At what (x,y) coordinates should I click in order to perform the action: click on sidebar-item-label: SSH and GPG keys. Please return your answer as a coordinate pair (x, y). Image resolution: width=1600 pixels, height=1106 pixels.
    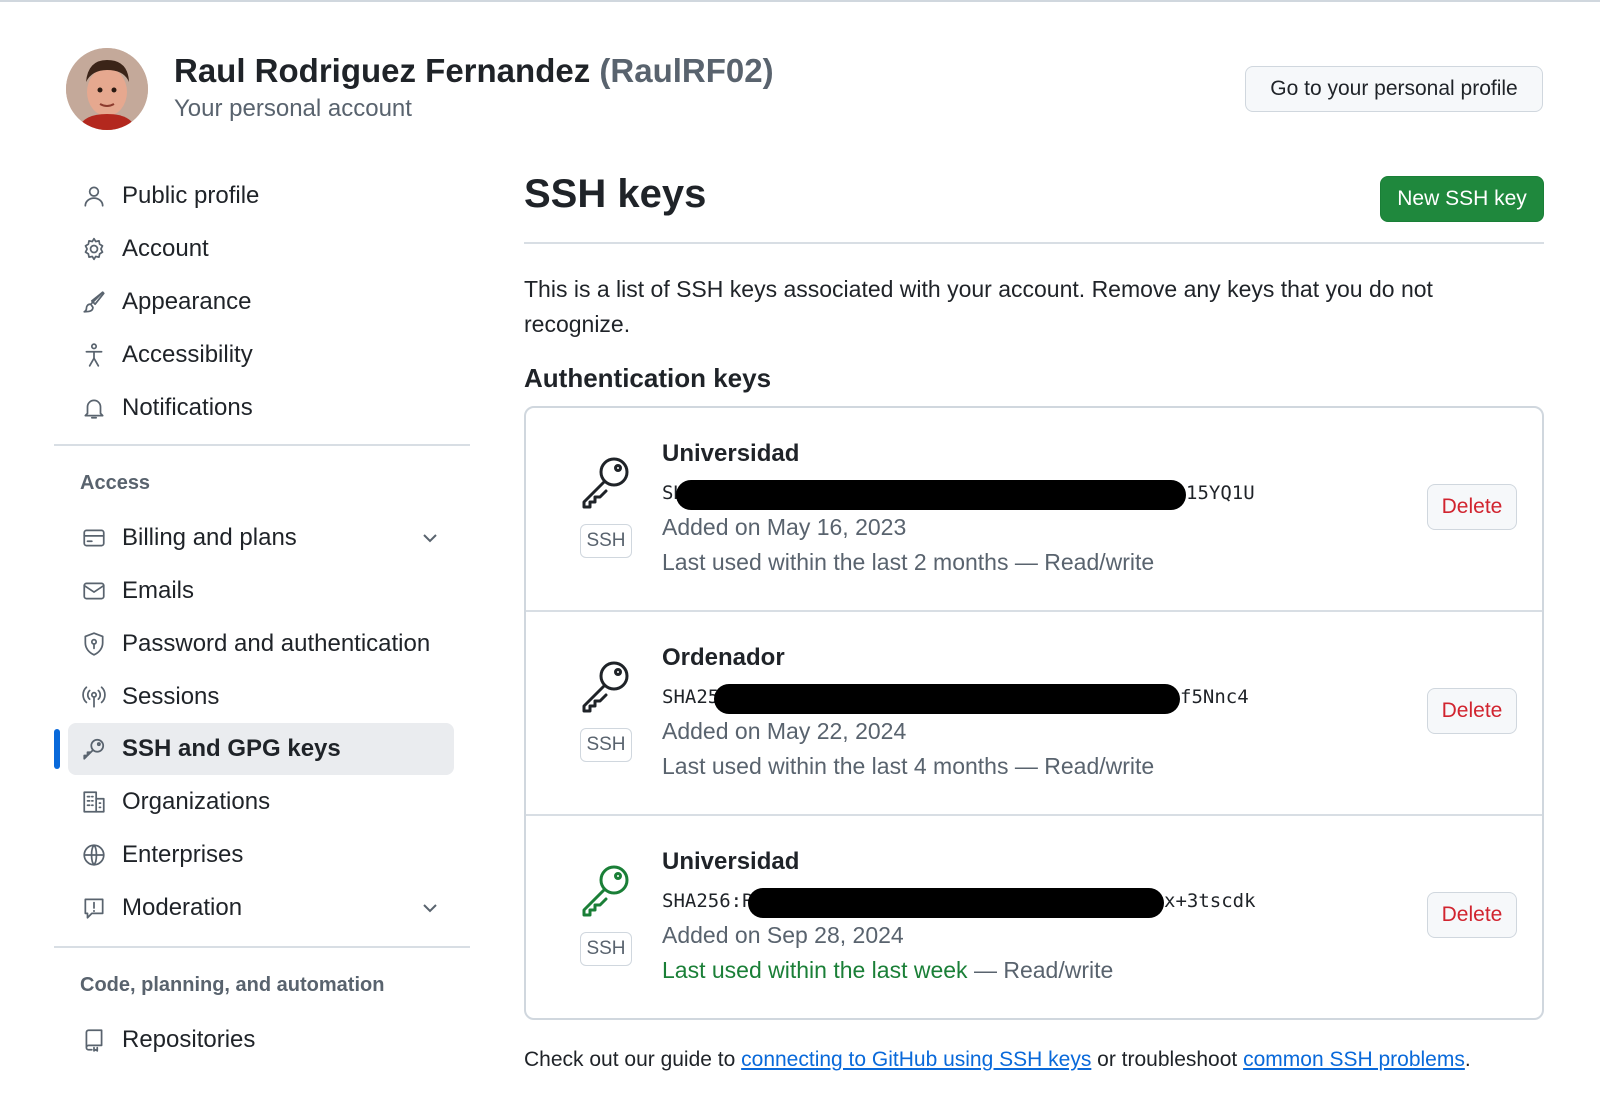
    Looking at the image, I should click on (231, 748).